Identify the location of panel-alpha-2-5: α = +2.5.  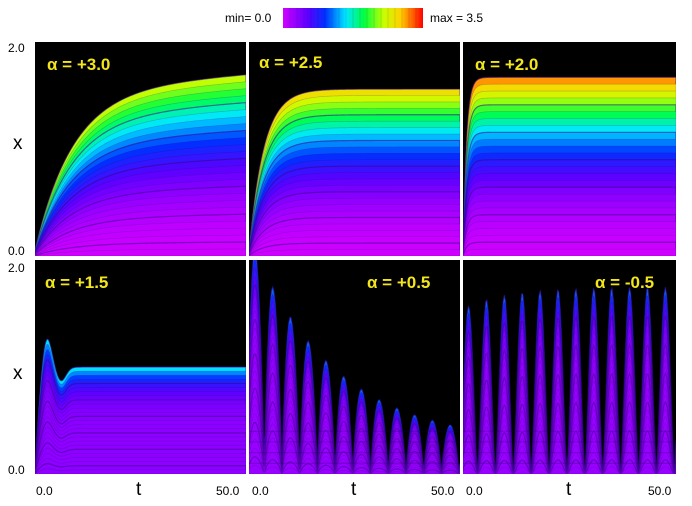
(354, 149).